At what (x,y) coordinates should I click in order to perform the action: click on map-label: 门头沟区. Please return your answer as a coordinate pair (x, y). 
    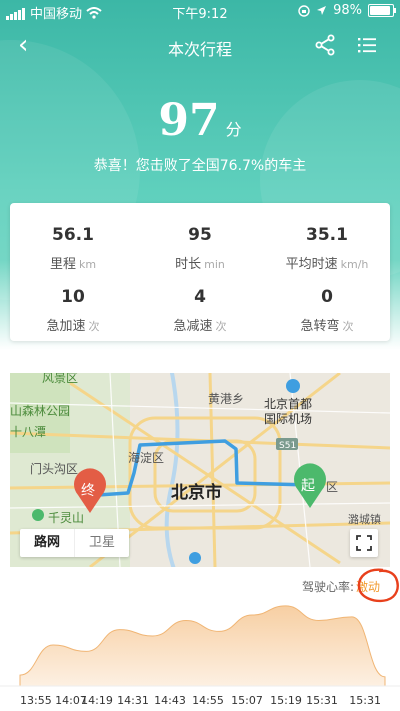
    Looking at the image, I should click on (54, 468).